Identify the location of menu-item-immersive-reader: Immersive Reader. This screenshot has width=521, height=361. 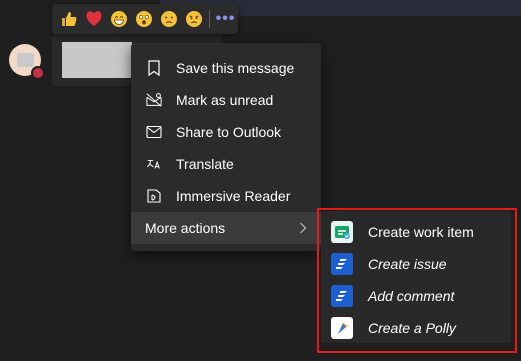
(226, 196).